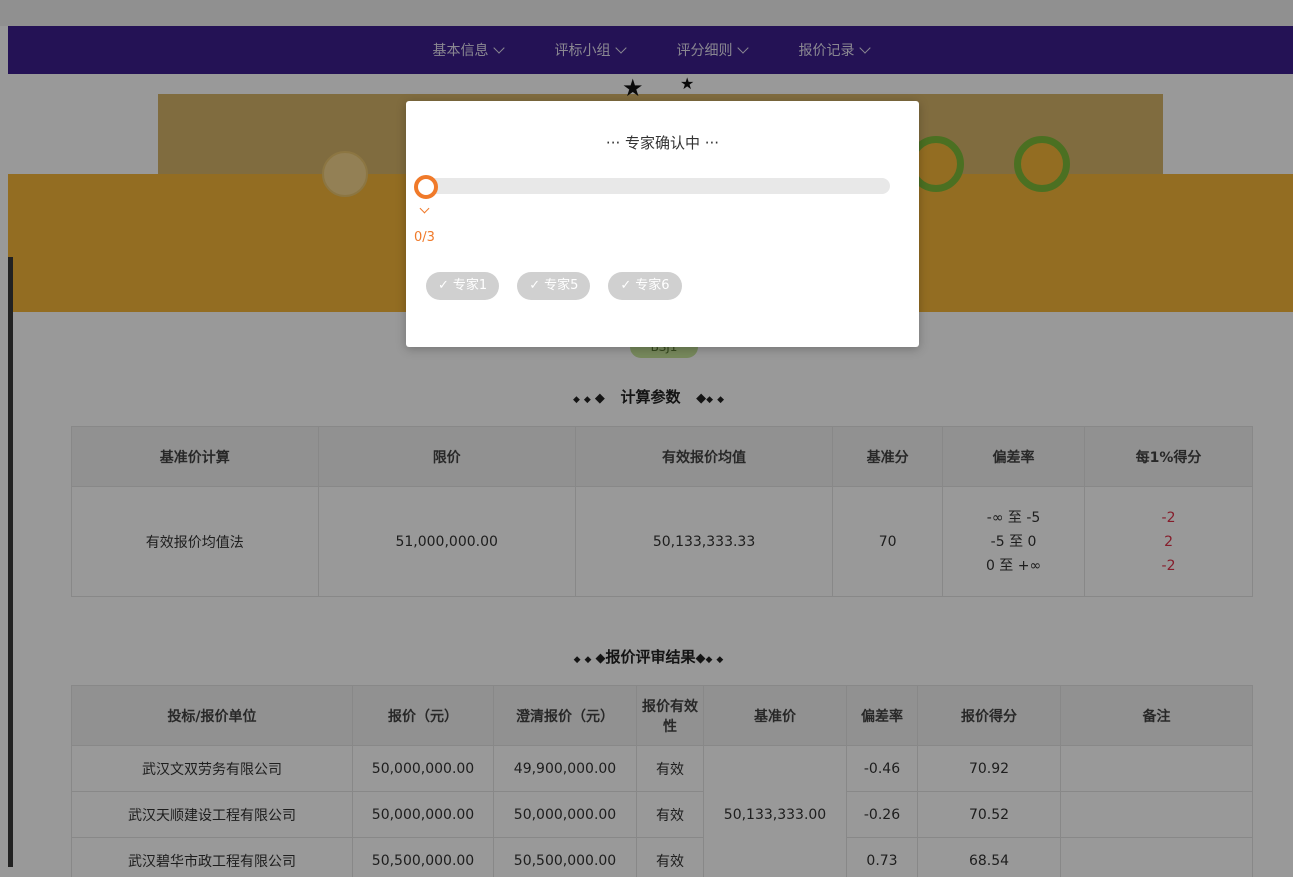 This screenshot has height=877, width=1293. I want to click on expert-name: 专家5, so click(561, 285).